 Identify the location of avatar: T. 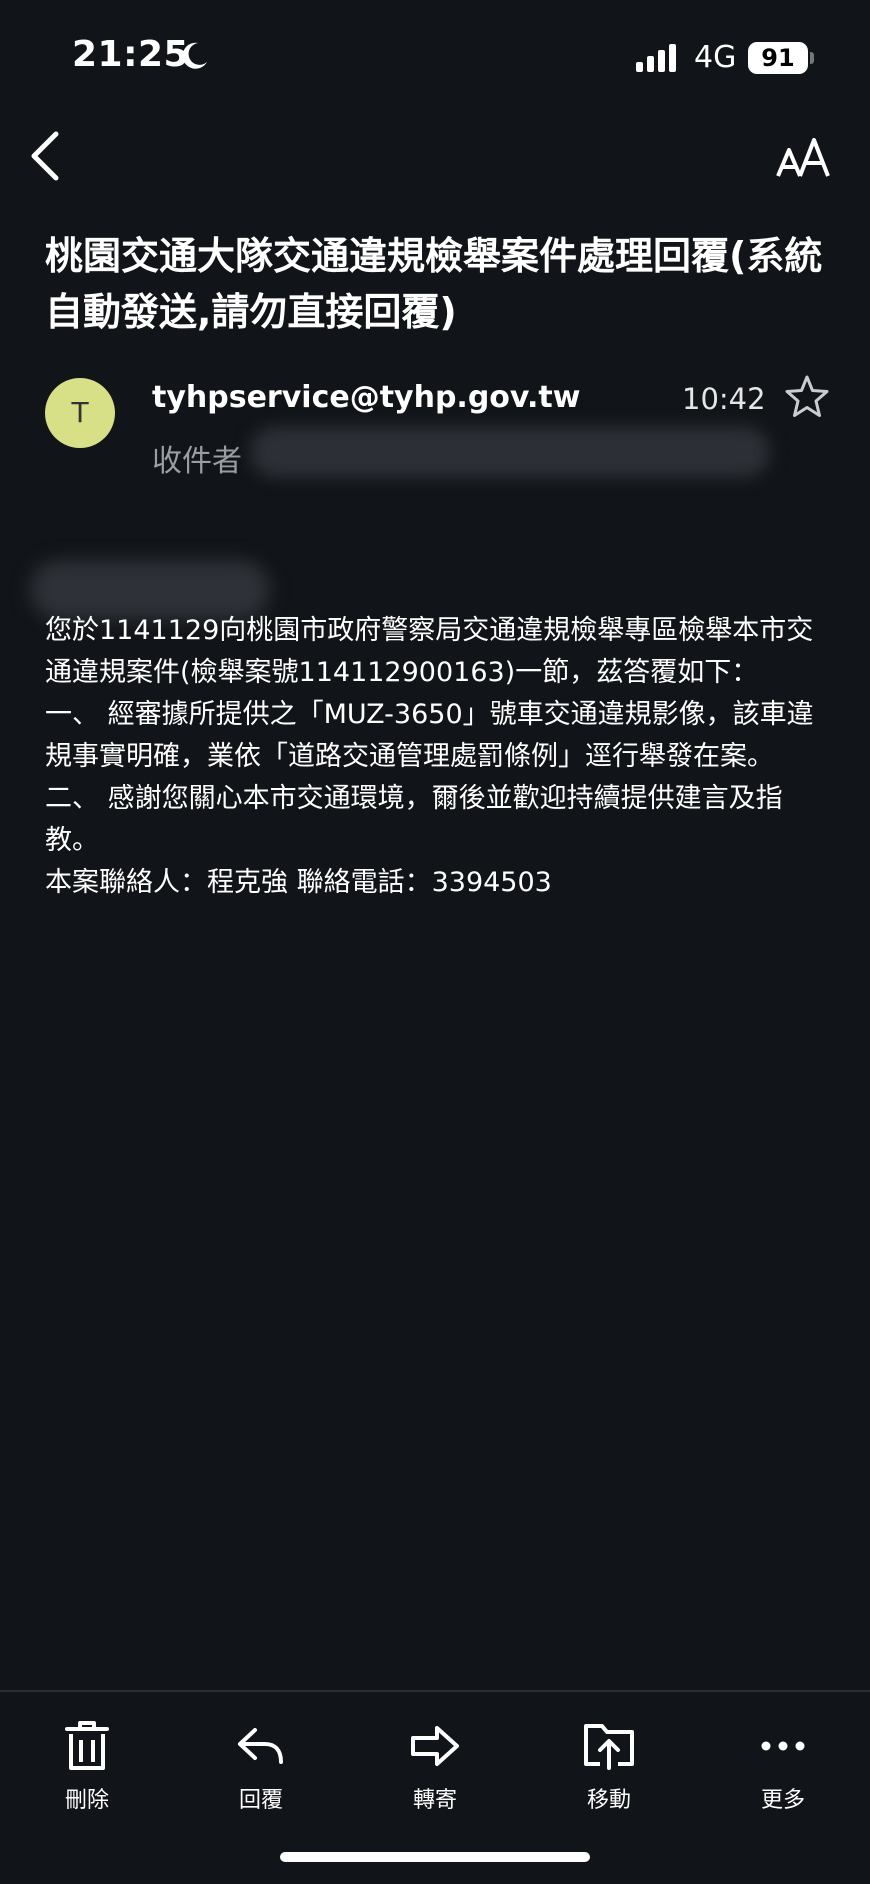
(80, 413).